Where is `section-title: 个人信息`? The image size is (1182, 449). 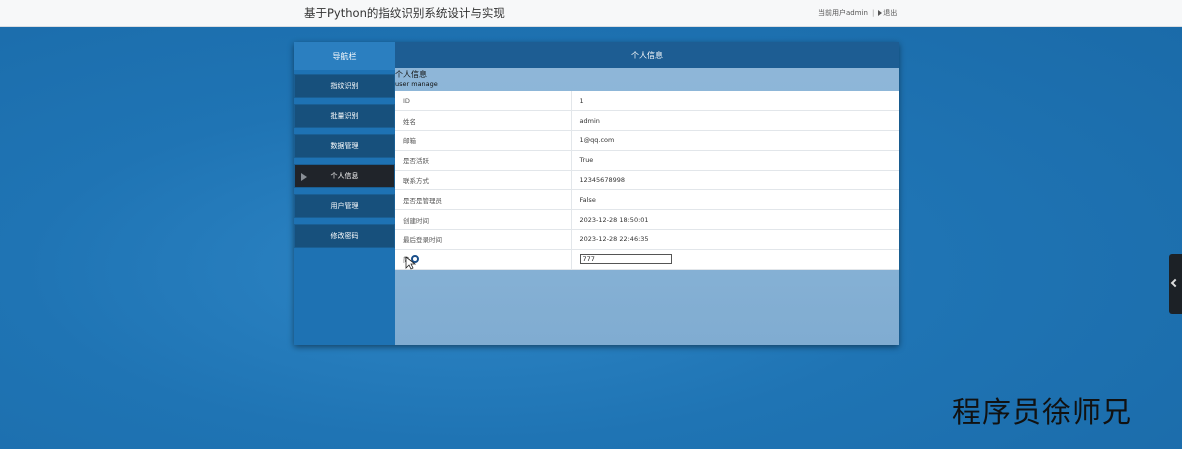 section-title: 个人信息 is located at coordinates (411, 74).